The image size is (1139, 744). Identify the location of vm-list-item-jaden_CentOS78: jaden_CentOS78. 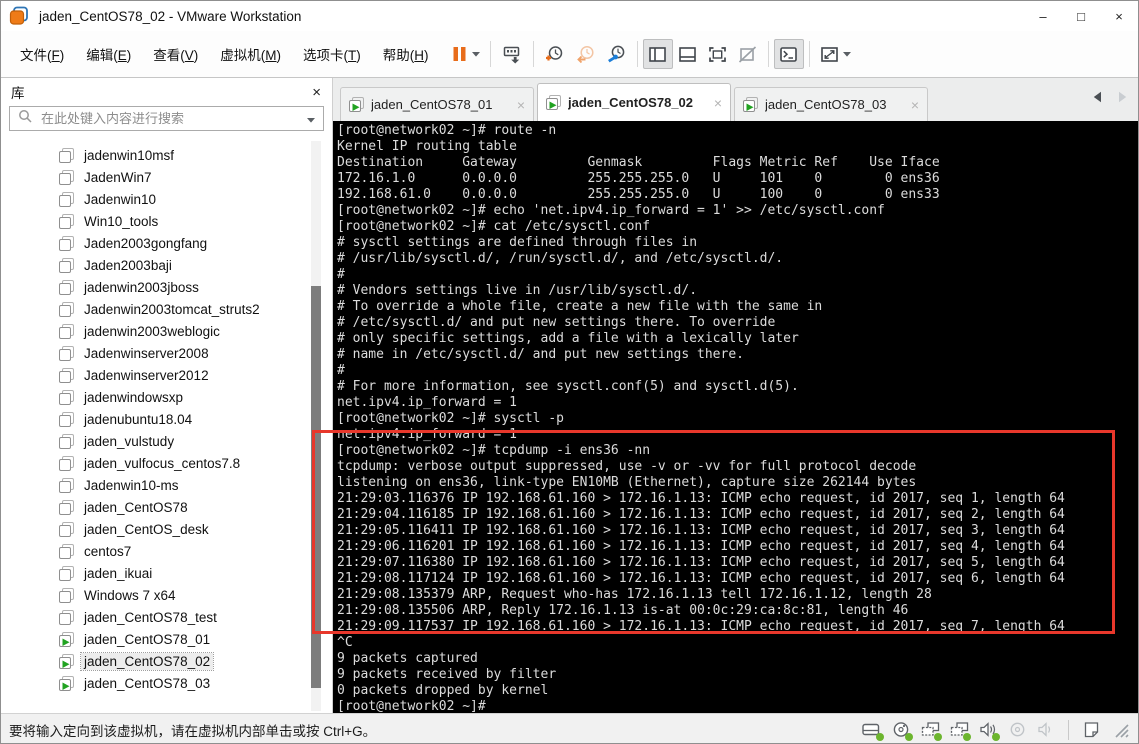
(166, 507).